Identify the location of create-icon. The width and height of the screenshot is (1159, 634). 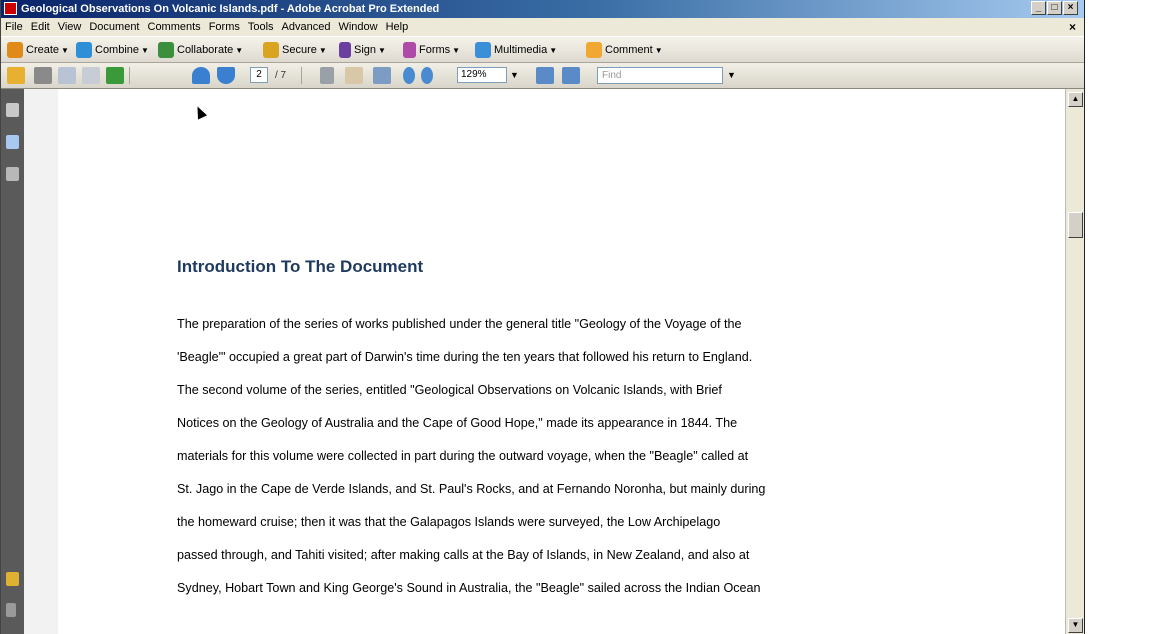
(15, 50).